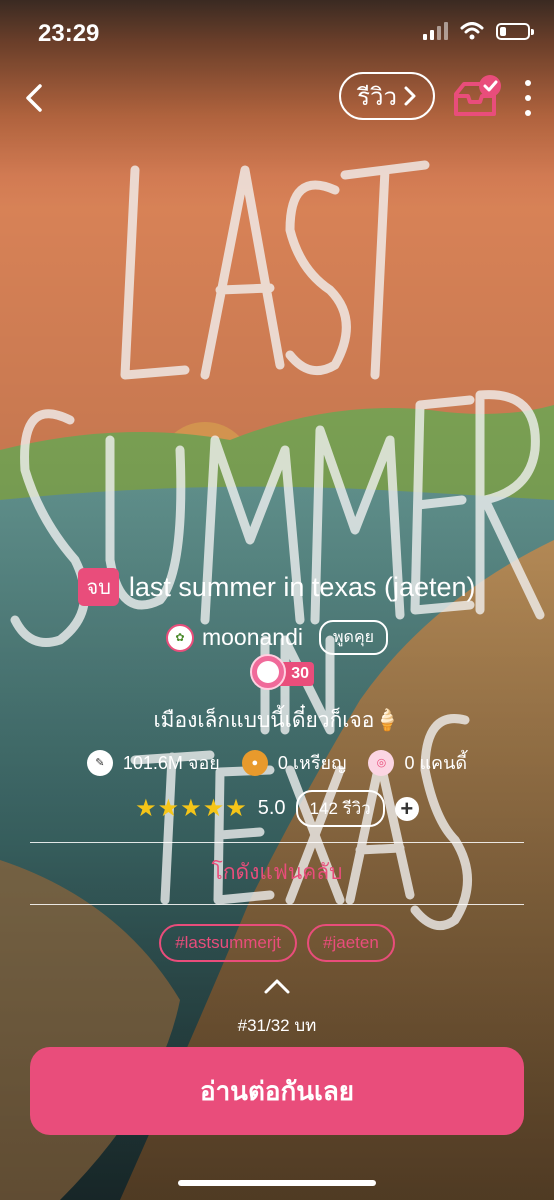 This screenshot has width=554, height=1200. I want to click on status-time: 23:29, so click(69, 33).